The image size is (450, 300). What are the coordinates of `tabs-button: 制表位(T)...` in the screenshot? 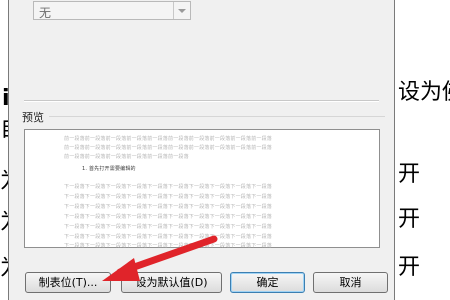 It's located at (68, 282).